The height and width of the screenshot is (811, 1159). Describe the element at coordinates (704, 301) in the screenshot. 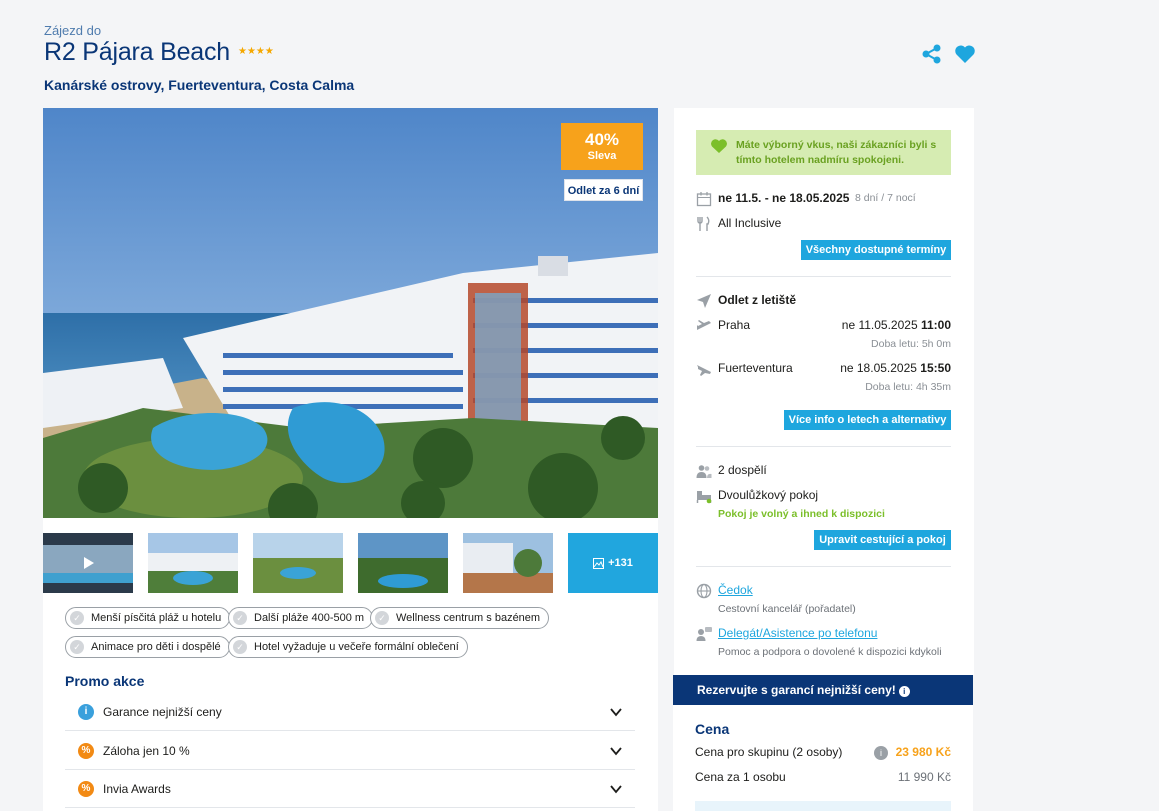

I see `navigation-arrow-icon` at that location.